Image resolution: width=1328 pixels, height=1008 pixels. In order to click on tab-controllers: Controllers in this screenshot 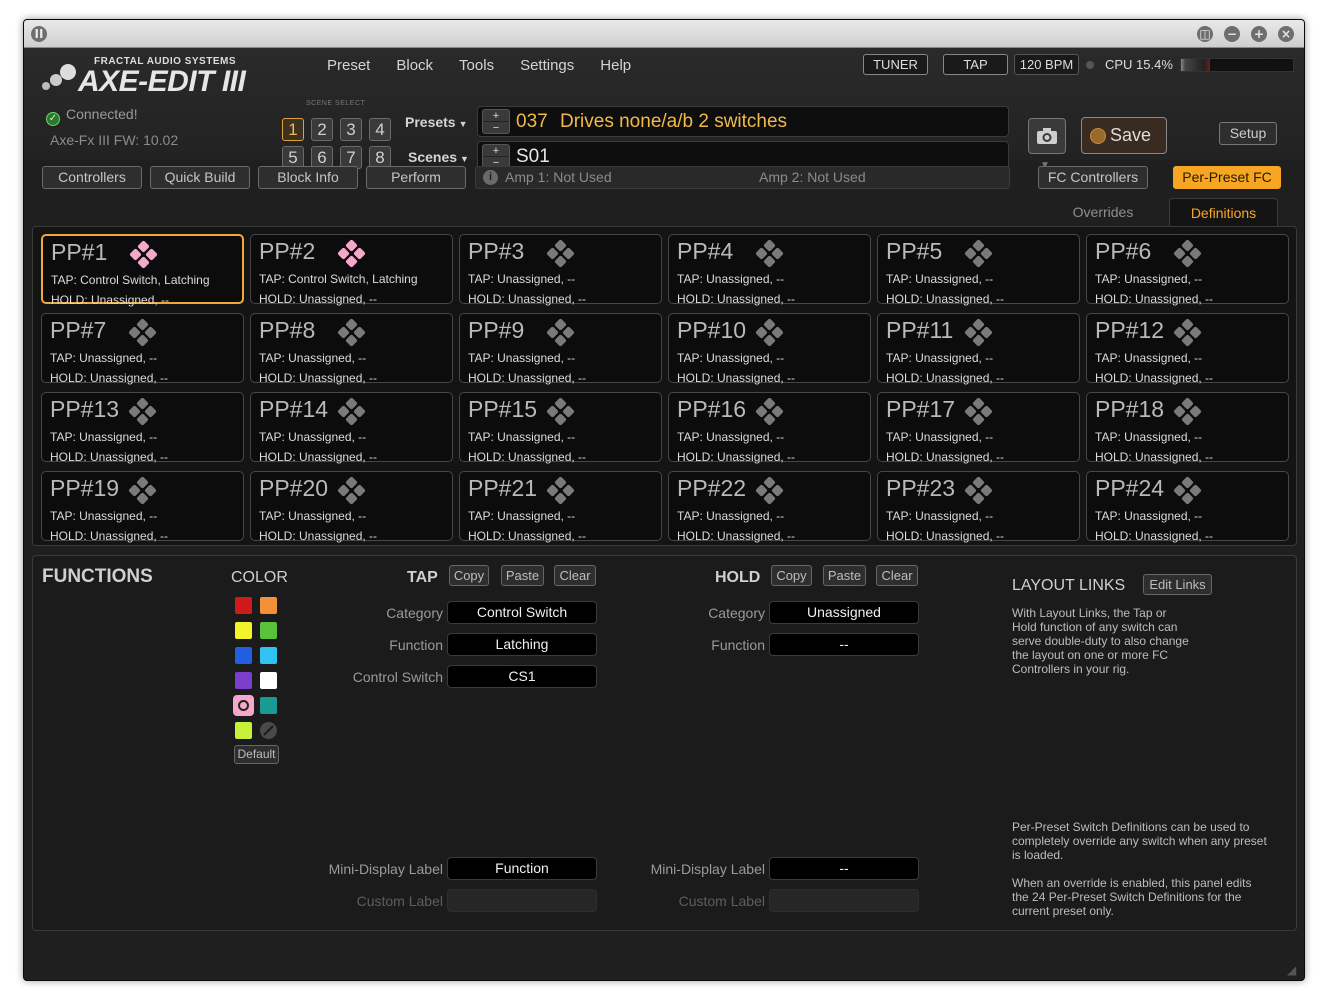, I will do `click(92, 177)`.